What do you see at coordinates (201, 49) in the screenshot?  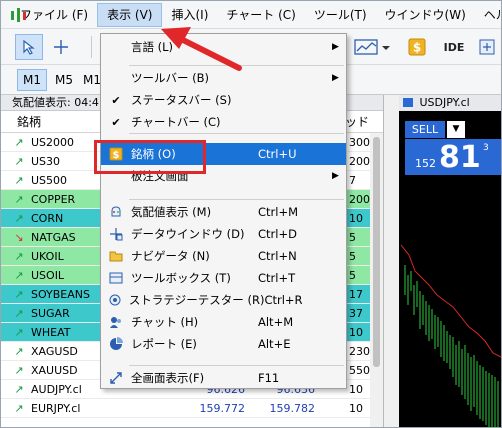 I see `annotation-arrow` at bounding box center [201, 49].